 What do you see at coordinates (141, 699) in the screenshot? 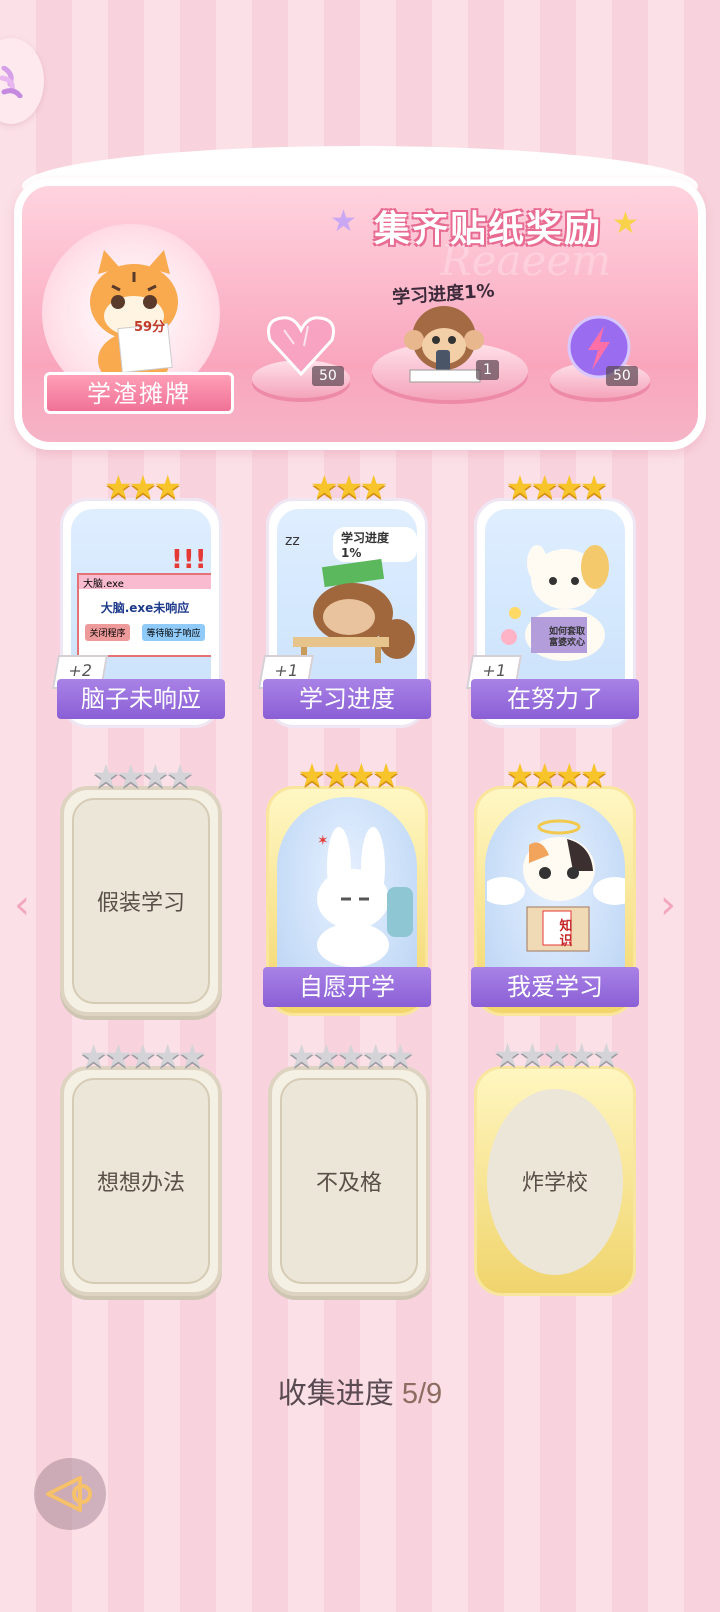
I see `card-name: 脑子未响应` at bounding box center [141, 699].